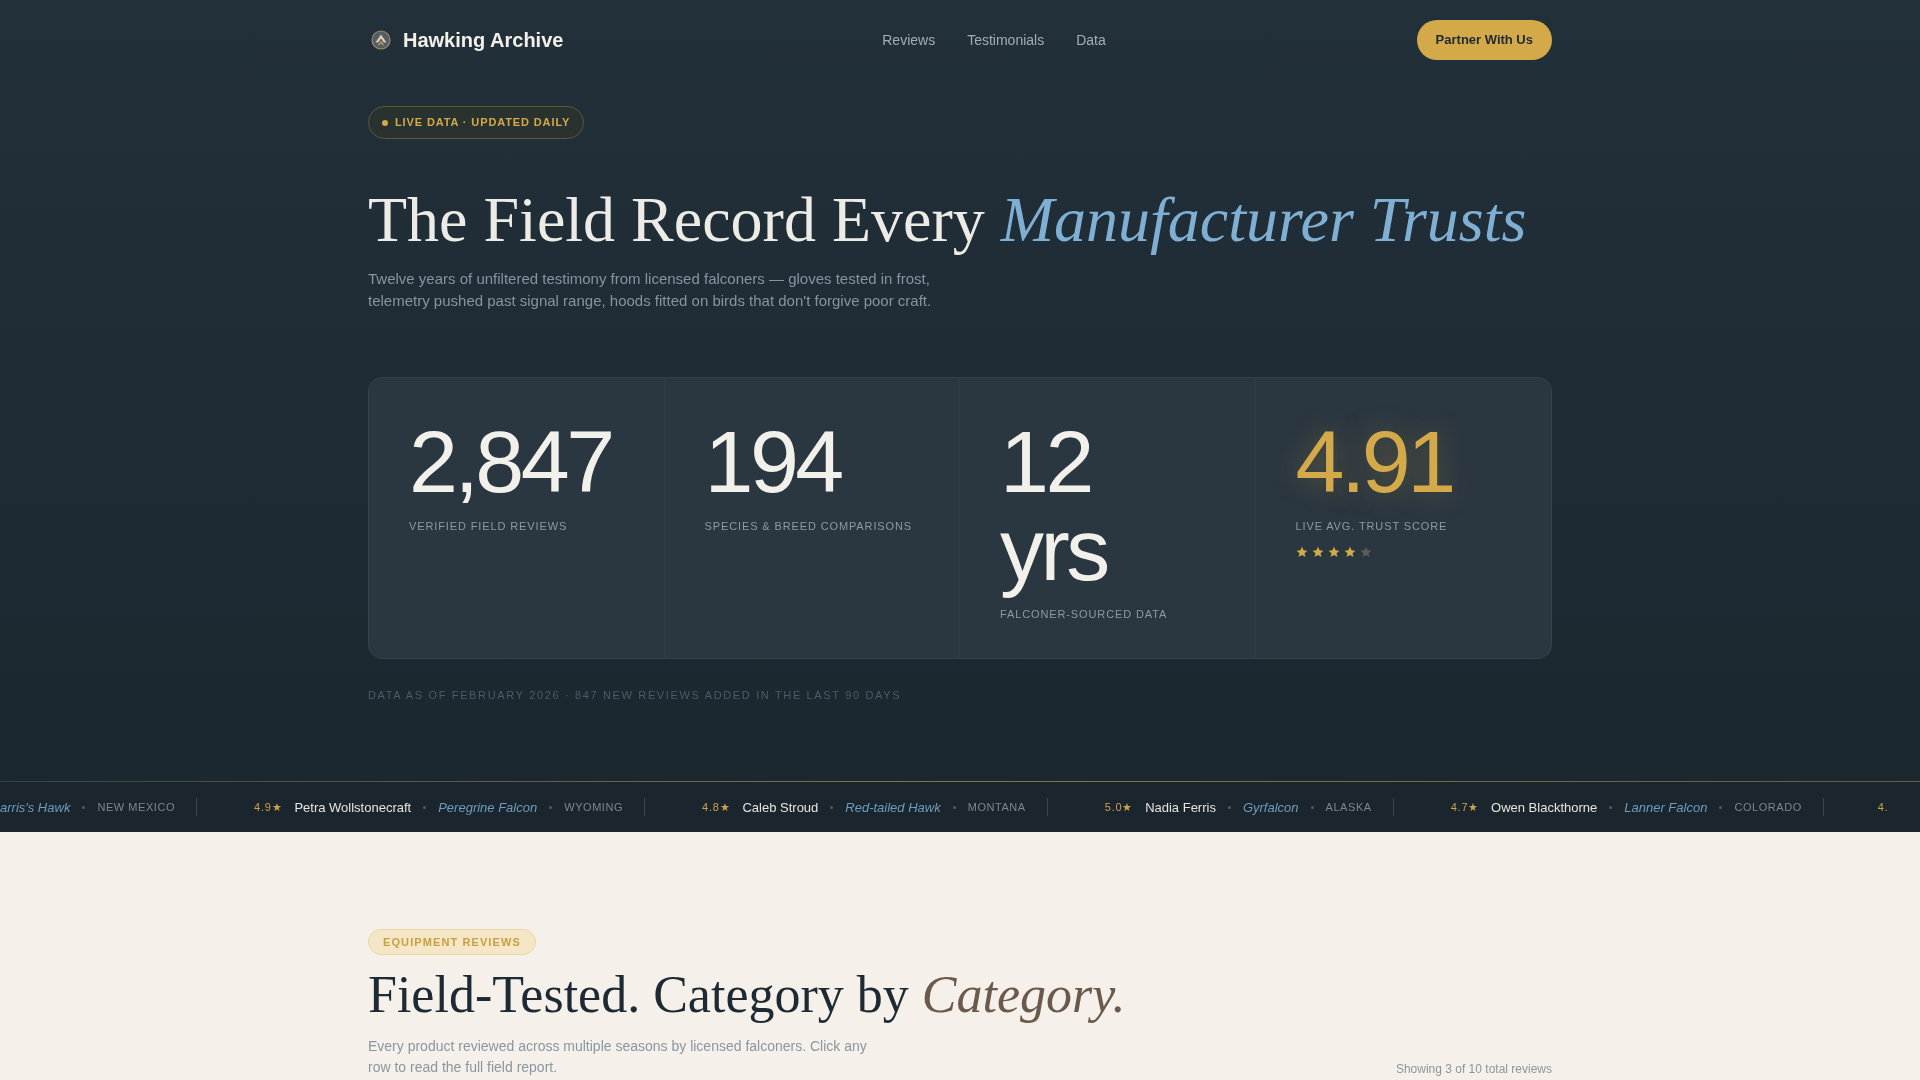 The image size is (1920, 1080). I want to click on hero-headline: The Field Record Every Manufacturer Trusts, so click(948, 220).